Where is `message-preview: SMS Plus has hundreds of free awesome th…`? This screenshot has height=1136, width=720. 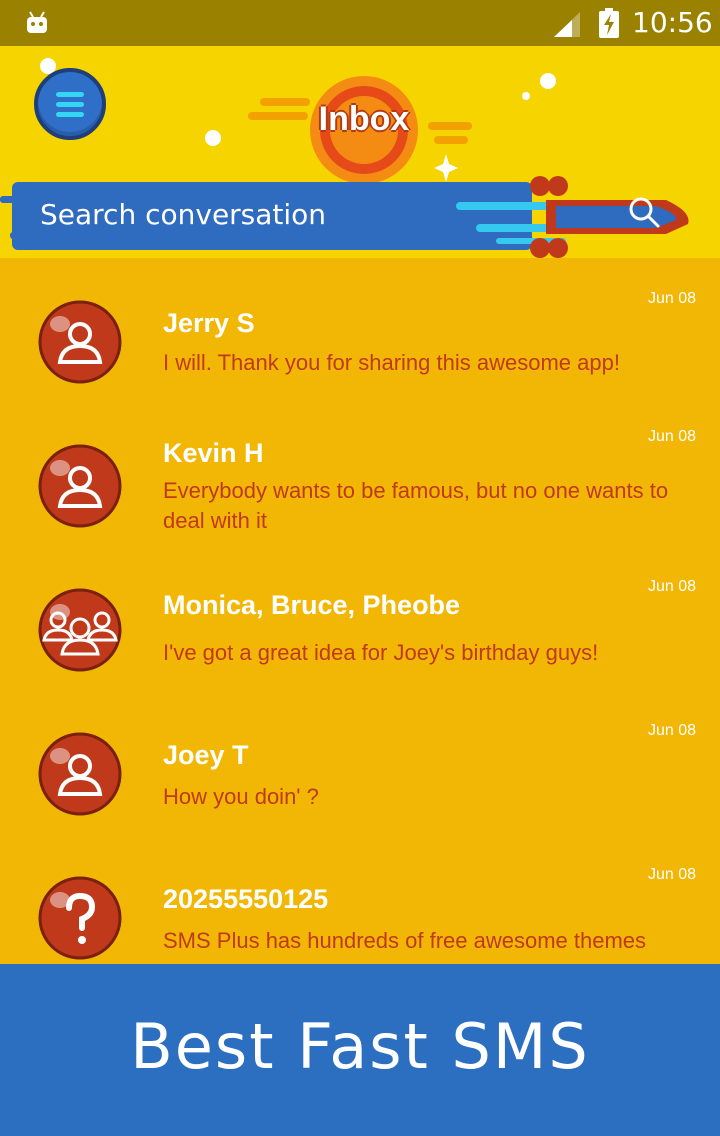
message-preview: SMS Plus has hundreds of free awesome th… is located at coordinates (405, 940).